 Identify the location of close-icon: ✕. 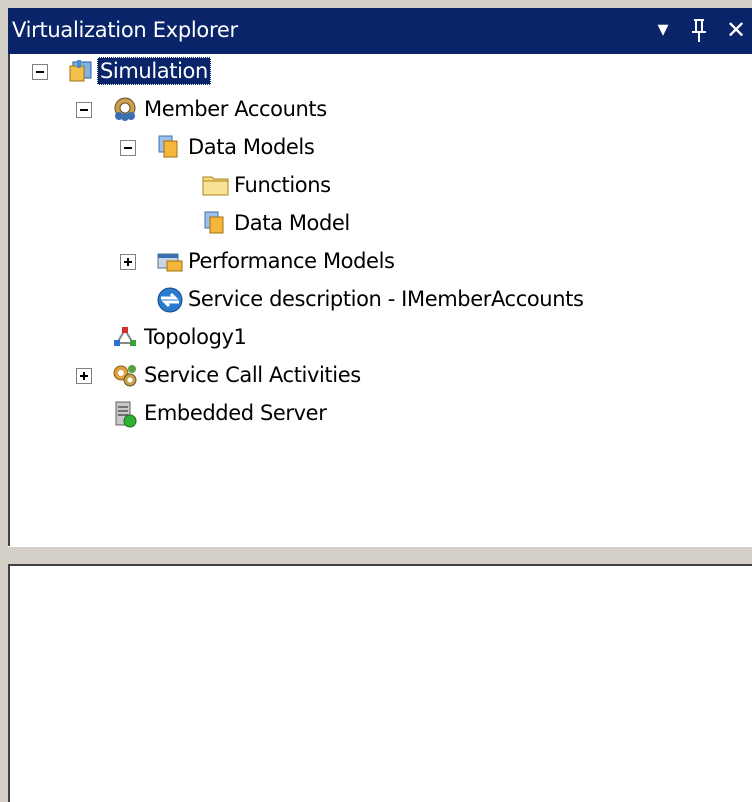
(736, 30).